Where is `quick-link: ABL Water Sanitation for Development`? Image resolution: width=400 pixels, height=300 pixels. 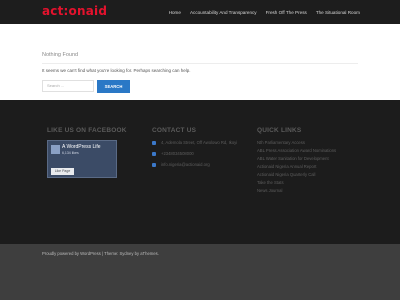 quick-link: ABL Water Sanitation for Development is located at coordinates (293, 158).